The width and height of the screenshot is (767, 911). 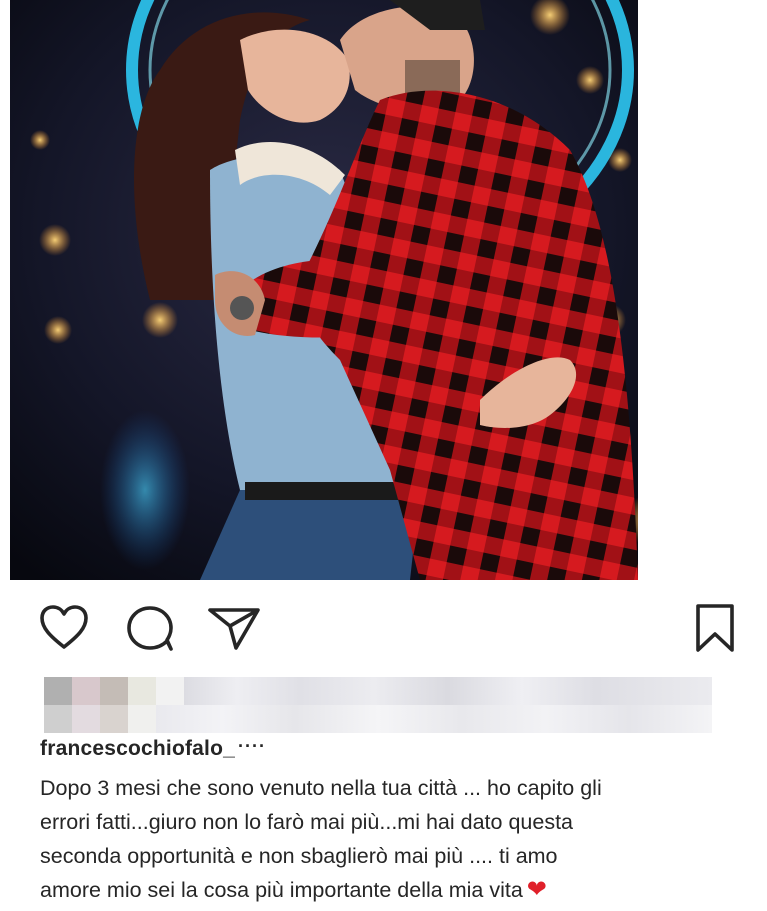 What do you see at coordinates (151, 628) in the screenshot?
I see `comment-icon` at bounding box center [151, 628].